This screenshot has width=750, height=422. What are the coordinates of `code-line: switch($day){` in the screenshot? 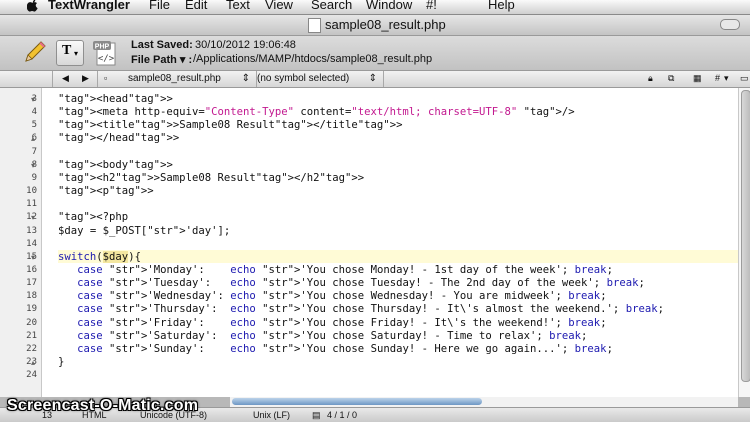 It's located at (99, 256).